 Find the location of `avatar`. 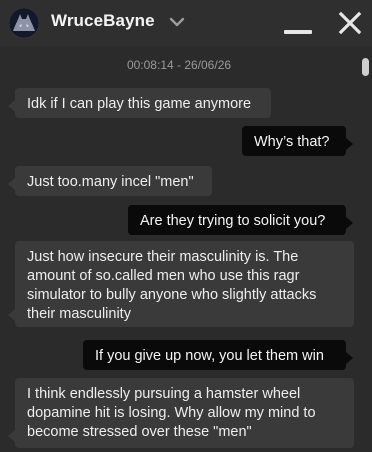

avatar is located at coordinates (24, 23).